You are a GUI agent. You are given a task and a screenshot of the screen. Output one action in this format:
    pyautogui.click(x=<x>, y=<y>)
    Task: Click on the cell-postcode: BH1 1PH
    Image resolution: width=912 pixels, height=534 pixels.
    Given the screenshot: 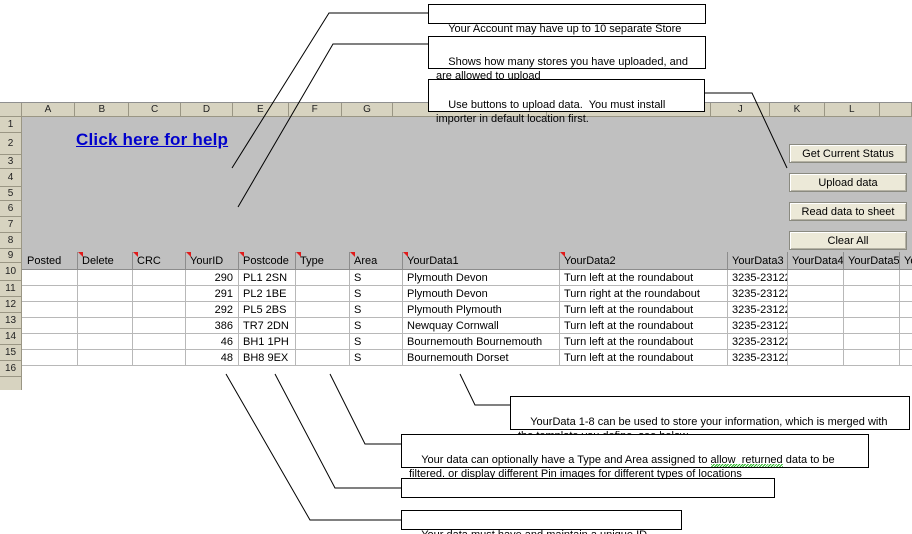 What is the action you would take?
    pyautogui.click(x=268, y=342)
    